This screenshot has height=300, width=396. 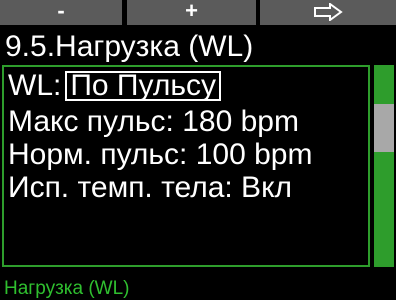 I want to click on arrow-right-outline-icon, so click(x=328, y=12).